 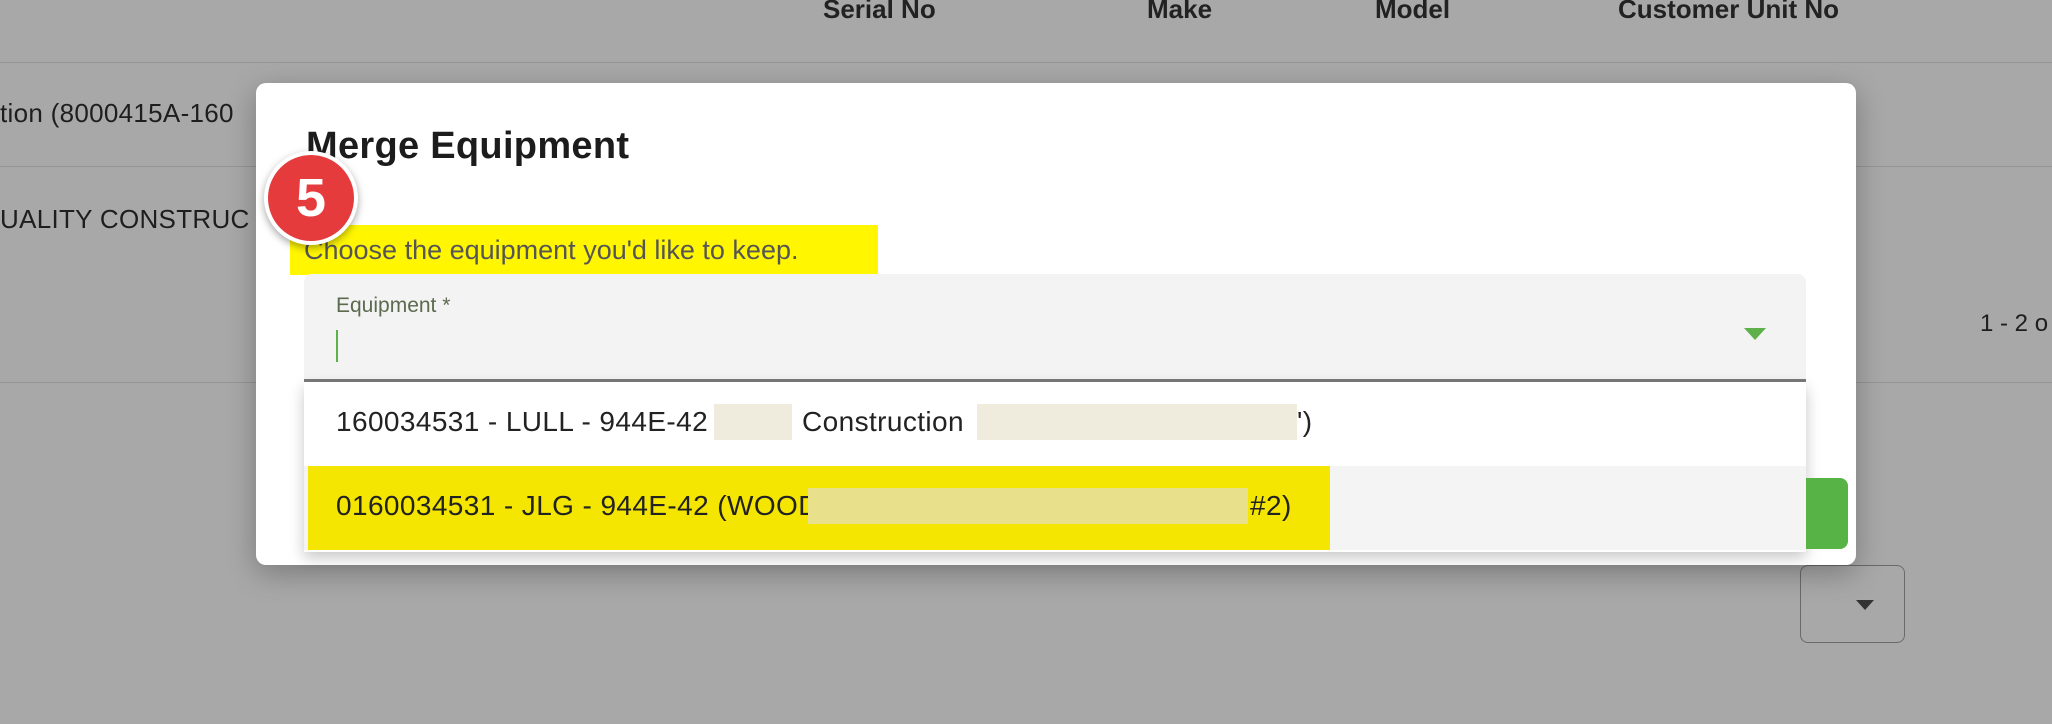 I want to click on column-header-serial-no: Serial No, so click(x=879, y=12).